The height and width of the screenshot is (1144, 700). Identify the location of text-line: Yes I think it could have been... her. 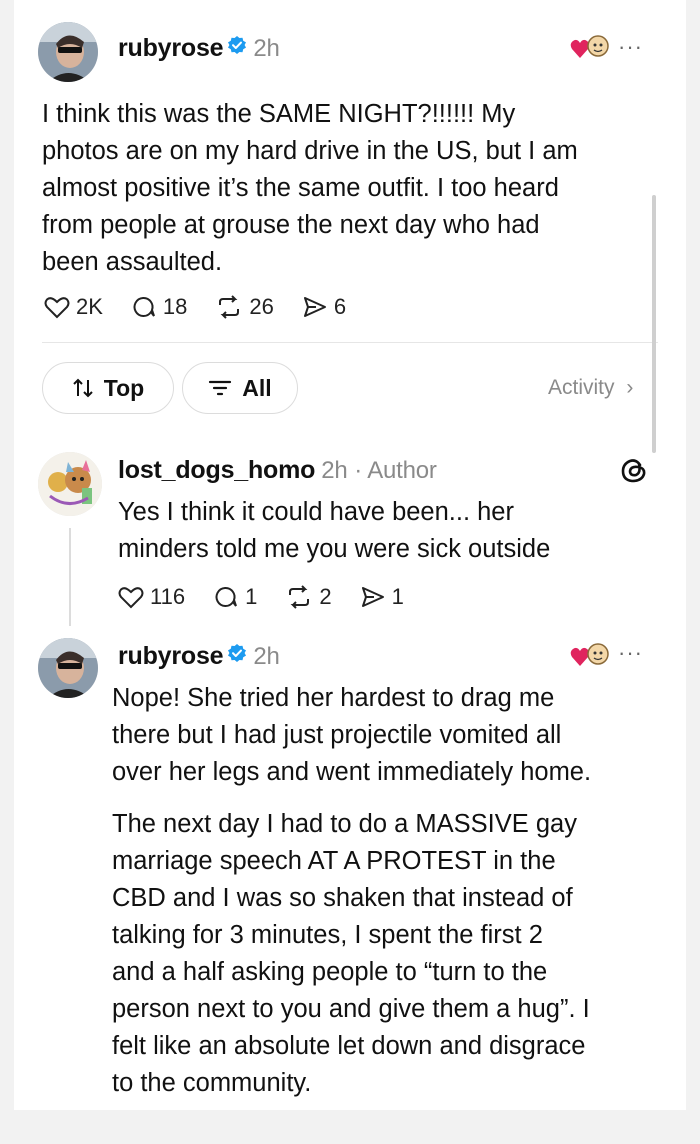
(316, 512).